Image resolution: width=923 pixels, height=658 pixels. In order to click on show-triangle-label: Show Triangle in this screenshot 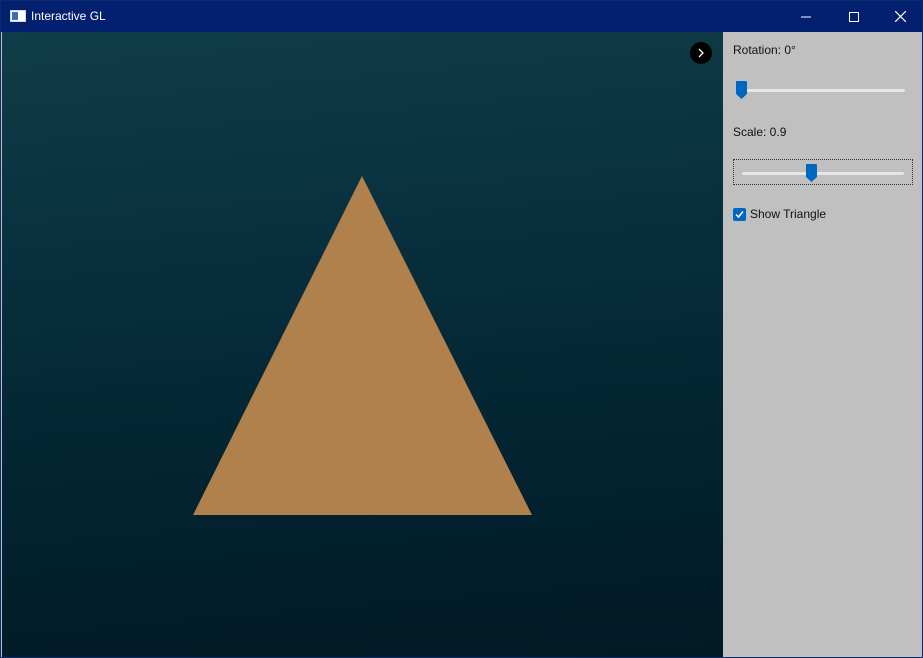, I will do `click(788, 214)`.